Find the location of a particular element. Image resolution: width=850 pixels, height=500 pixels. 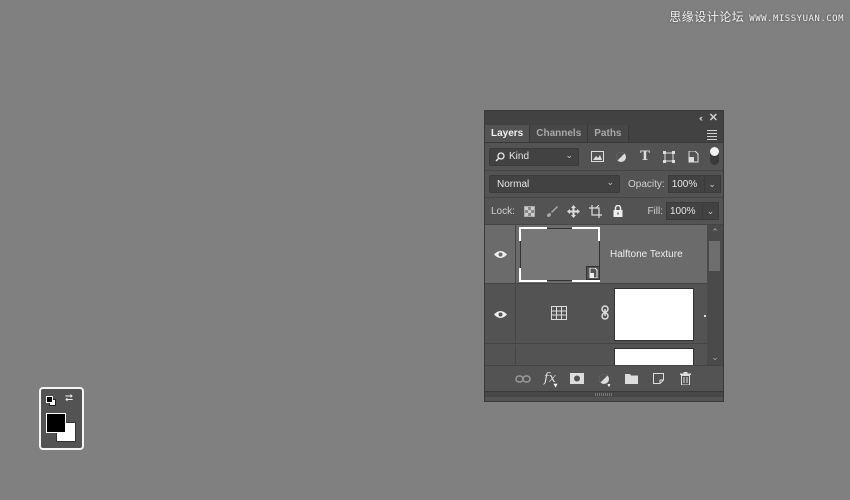

lock-all-icon is located at coordinates (618, 211).